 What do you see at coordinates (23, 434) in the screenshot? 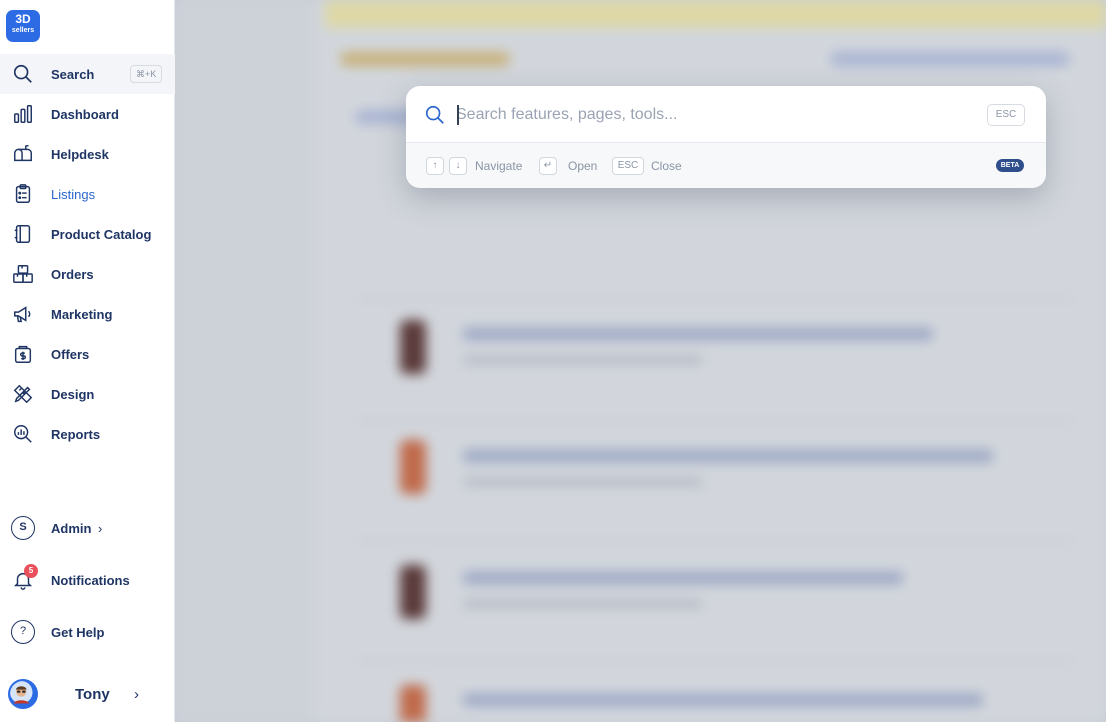
I see `magnifier-chart-icon` at bounding box center [23, 434].